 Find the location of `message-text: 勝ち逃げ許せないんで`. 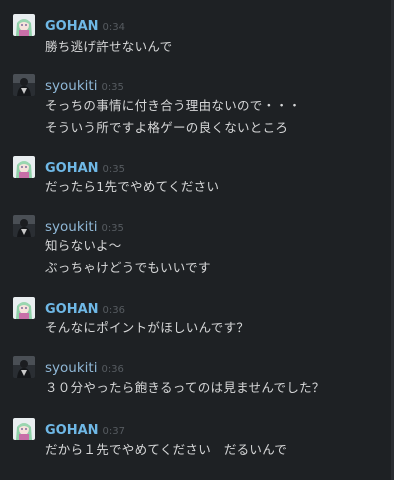

message-text: 勝ち逃げ許せないんで is located at coordinates (109, 46).